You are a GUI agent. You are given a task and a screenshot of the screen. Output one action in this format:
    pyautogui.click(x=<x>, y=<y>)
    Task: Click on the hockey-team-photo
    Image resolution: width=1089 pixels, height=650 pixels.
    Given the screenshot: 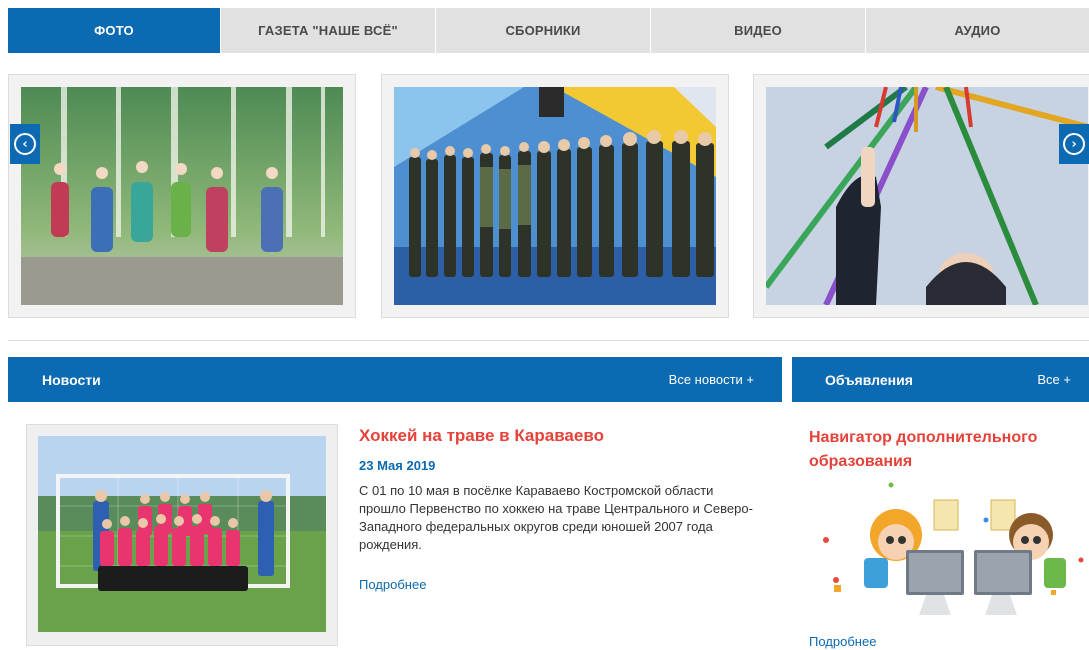 What is the action you would take?
    pyautogui.click(x=182, y=534)
    